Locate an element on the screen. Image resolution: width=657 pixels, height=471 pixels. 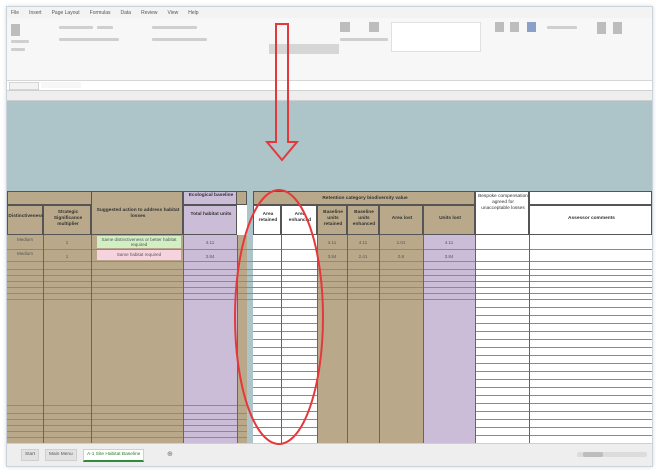
arrow-annotation-icon is located at coordinates (282, 92).